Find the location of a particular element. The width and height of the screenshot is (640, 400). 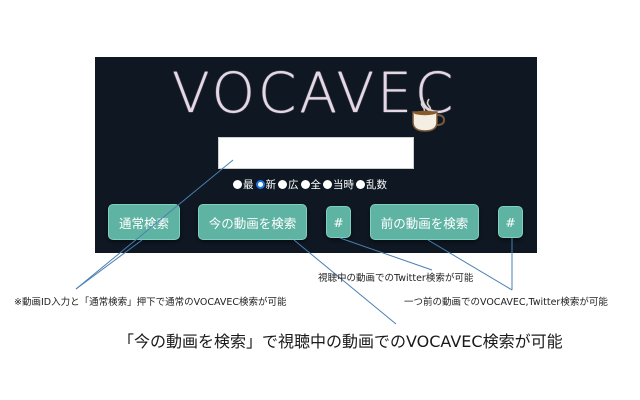

radio-option-wide: 広 is located at coordinates (288, 184).